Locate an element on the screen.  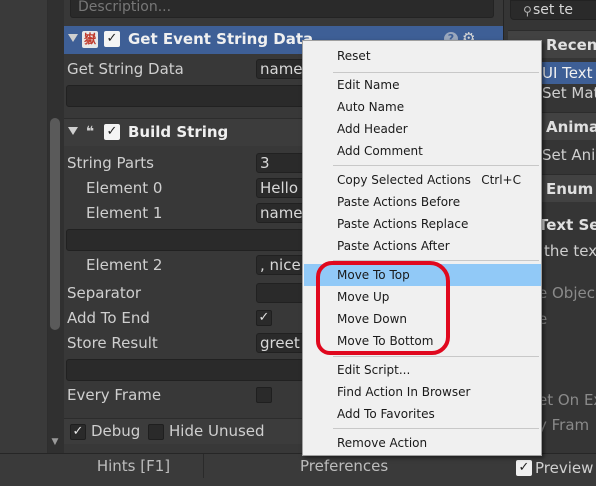
action-item-object: e Objec is located at coordinates (566, 293).